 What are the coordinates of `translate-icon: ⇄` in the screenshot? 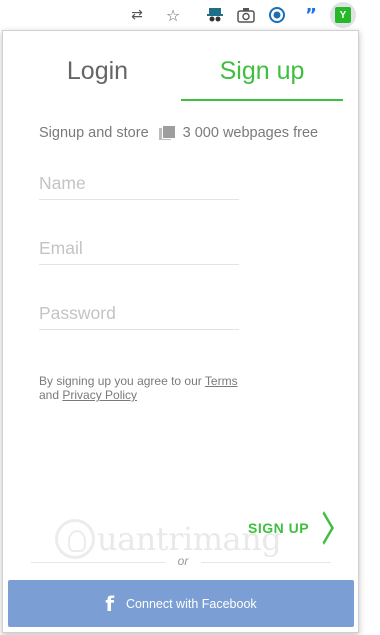 It's located at (137, 15).